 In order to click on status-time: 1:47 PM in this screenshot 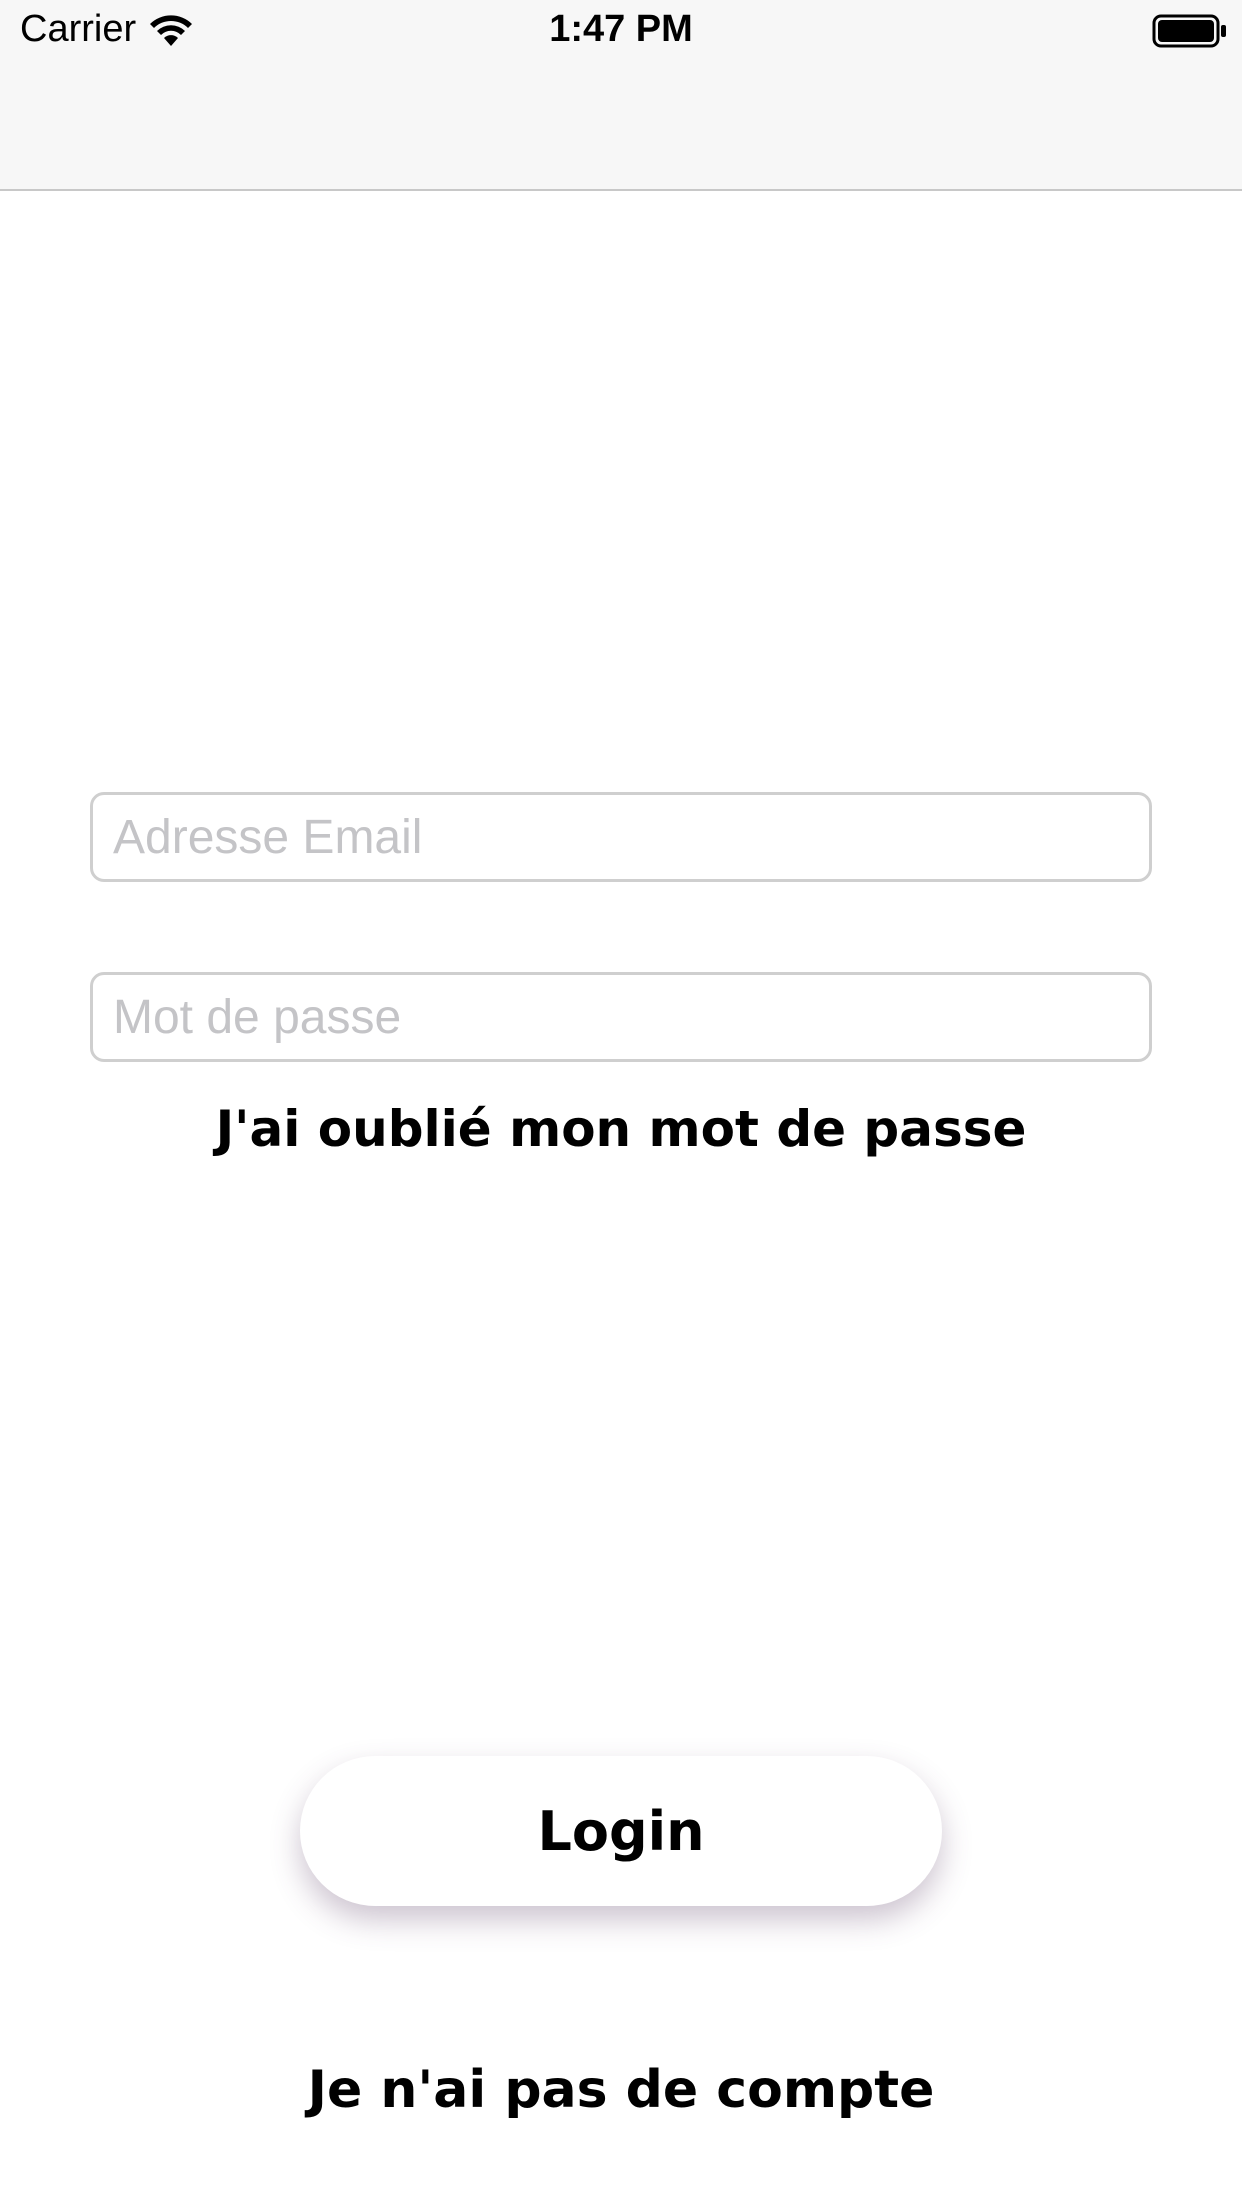, I will do `click(621, 29)`.